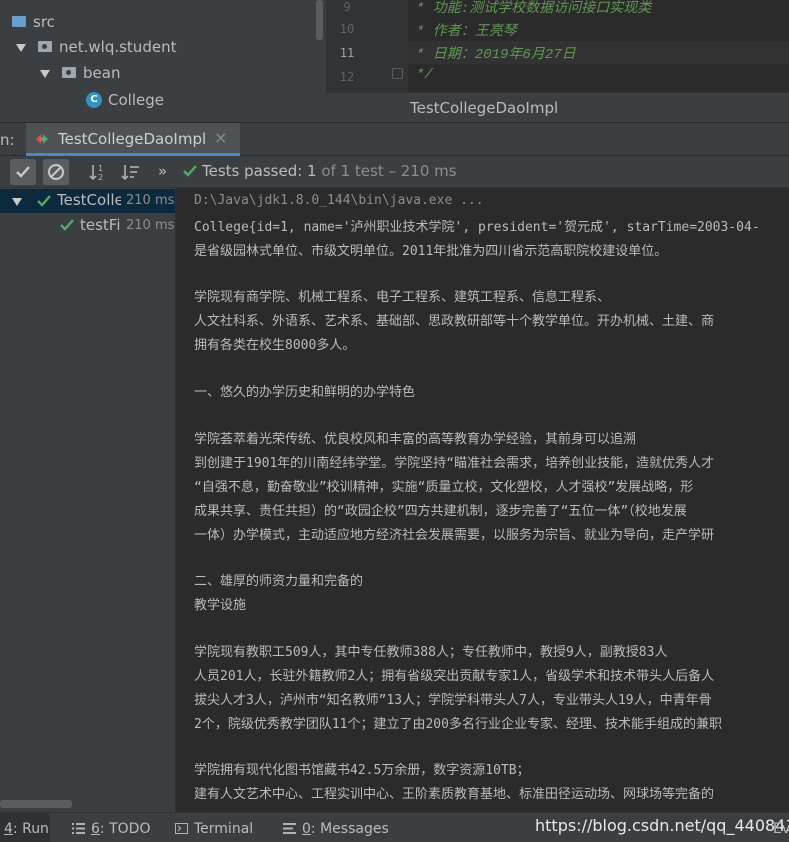  I want to click on sort-by-duration-button, so click(131, 172).